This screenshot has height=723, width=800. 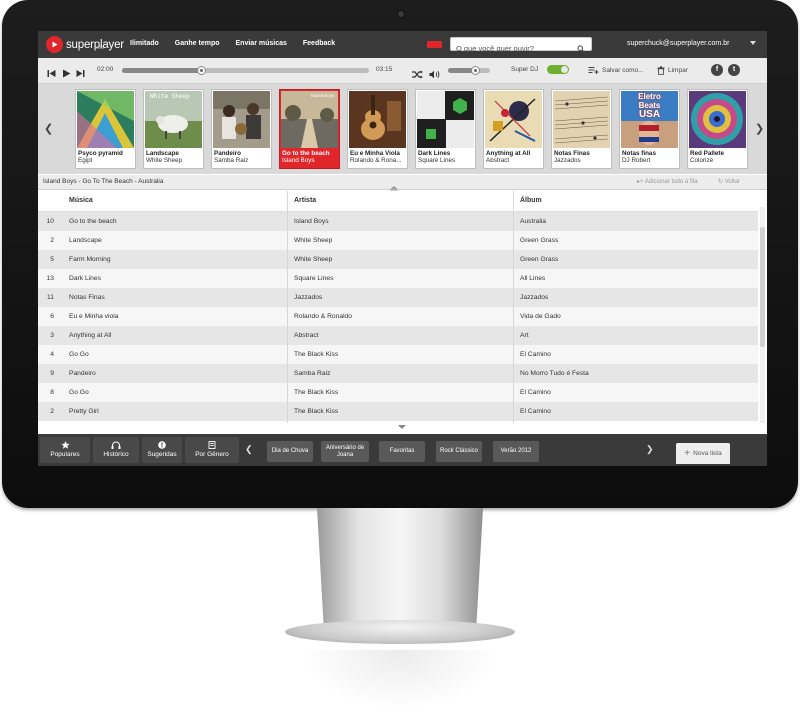 What do you see at coordinates (84, 411) in the screenshot?
I see `track-song: Pretty Girl` at bounding box center [84, 411].